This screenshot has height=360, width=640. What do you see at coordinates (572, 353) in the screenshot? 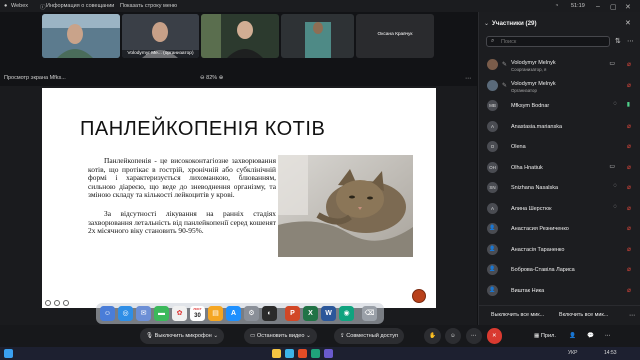
I see `language-indicator: УКР` at bounding box center [572, 353].